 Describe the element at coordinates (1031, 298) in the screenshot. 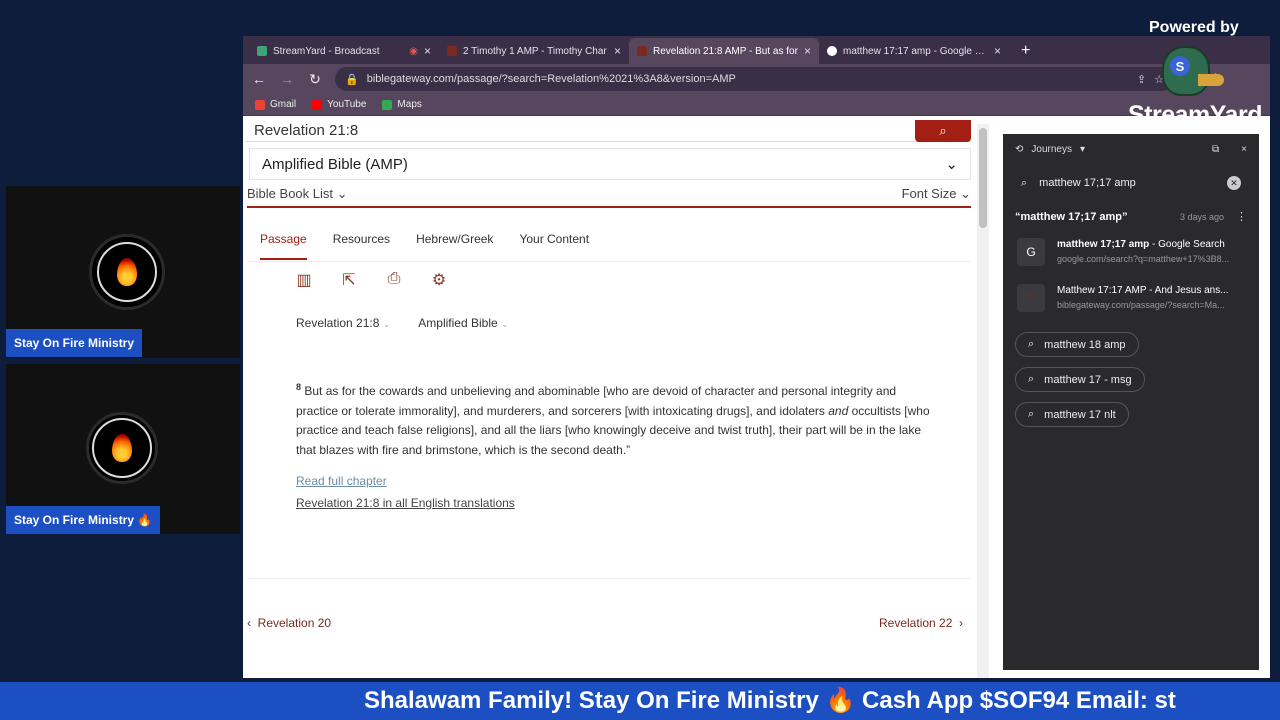

I see `biblegateway-icon: ◠` at that location.